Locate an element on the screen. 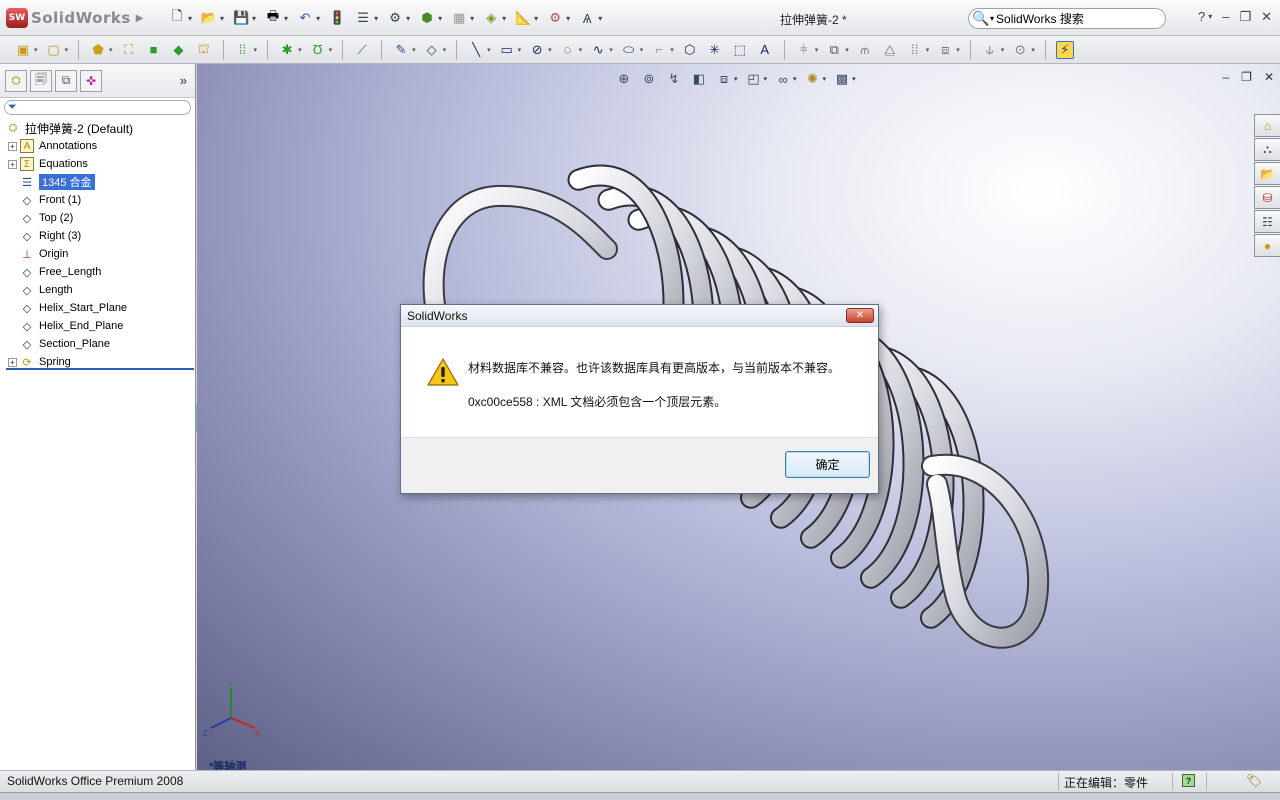 The width and height of the screenshot is (1280, 800). rebuild-icon: 🚦 is located at coordinates (337, 18).